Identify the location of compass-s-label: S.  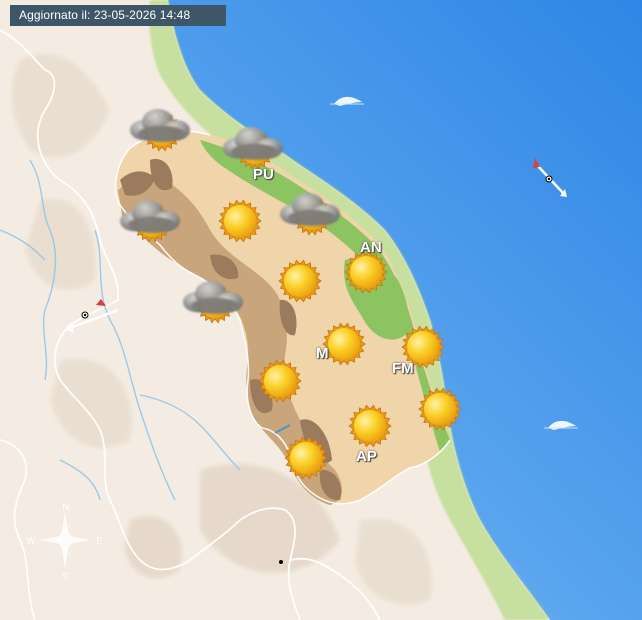
(65, 577).